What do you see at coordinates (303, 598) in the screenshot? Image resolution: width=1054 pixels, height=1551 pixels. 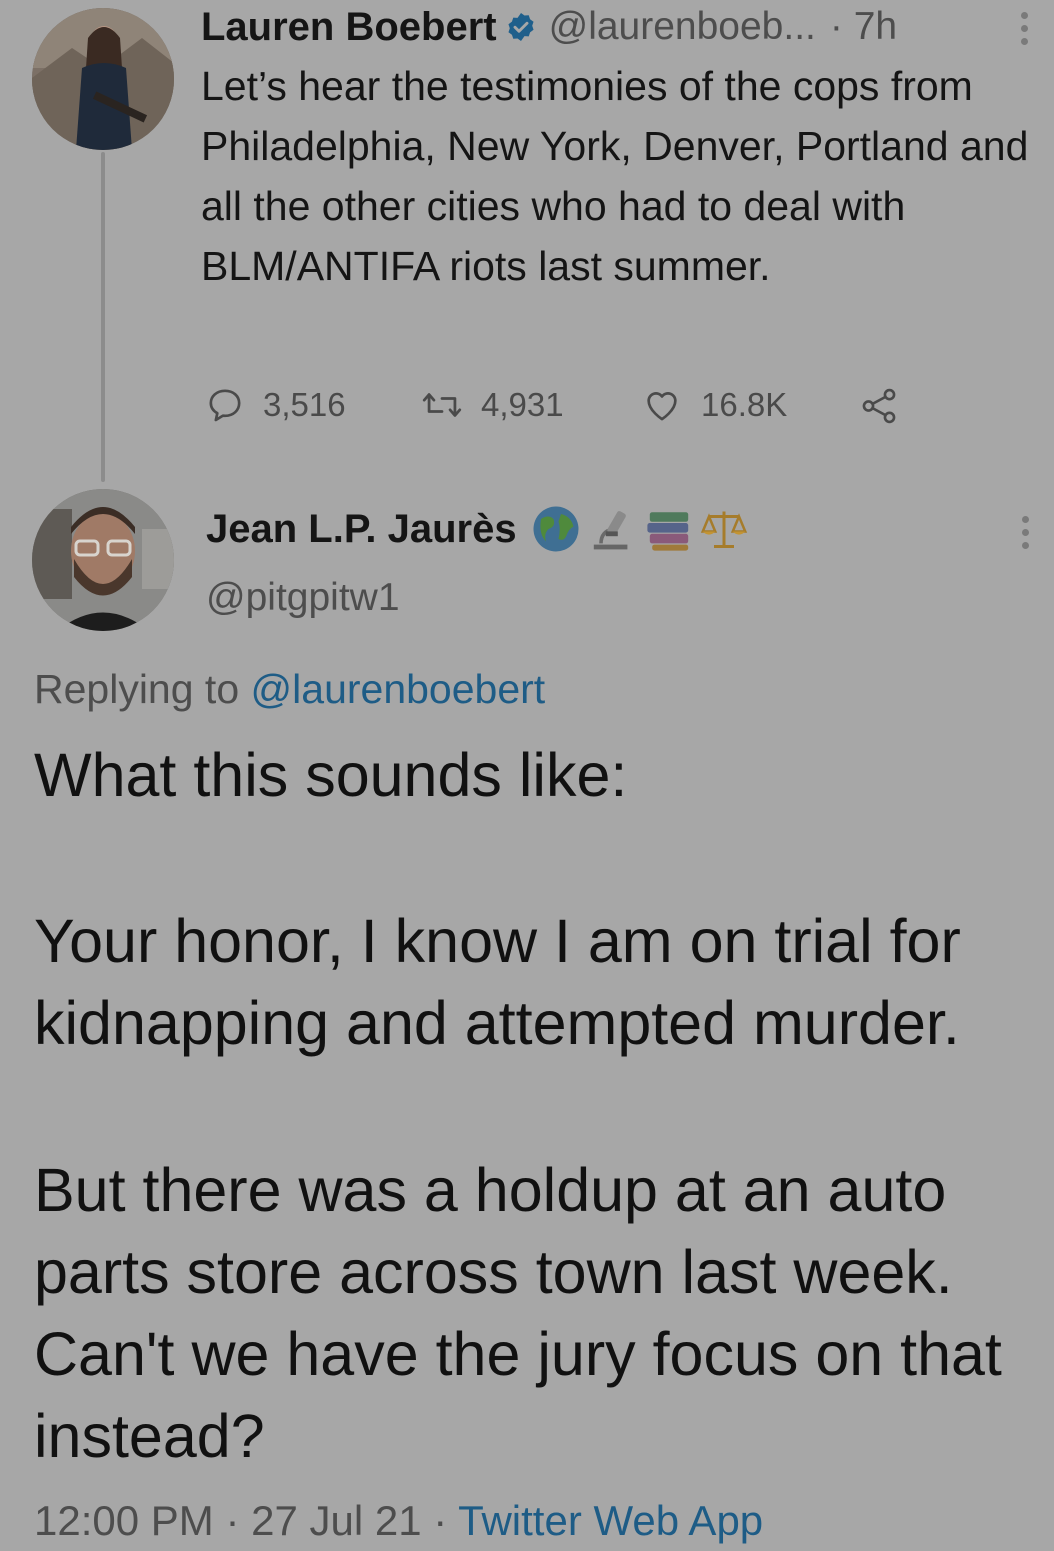 I see `tweet2-handle: @pitgpitw1` at bounding box center [303, 598].